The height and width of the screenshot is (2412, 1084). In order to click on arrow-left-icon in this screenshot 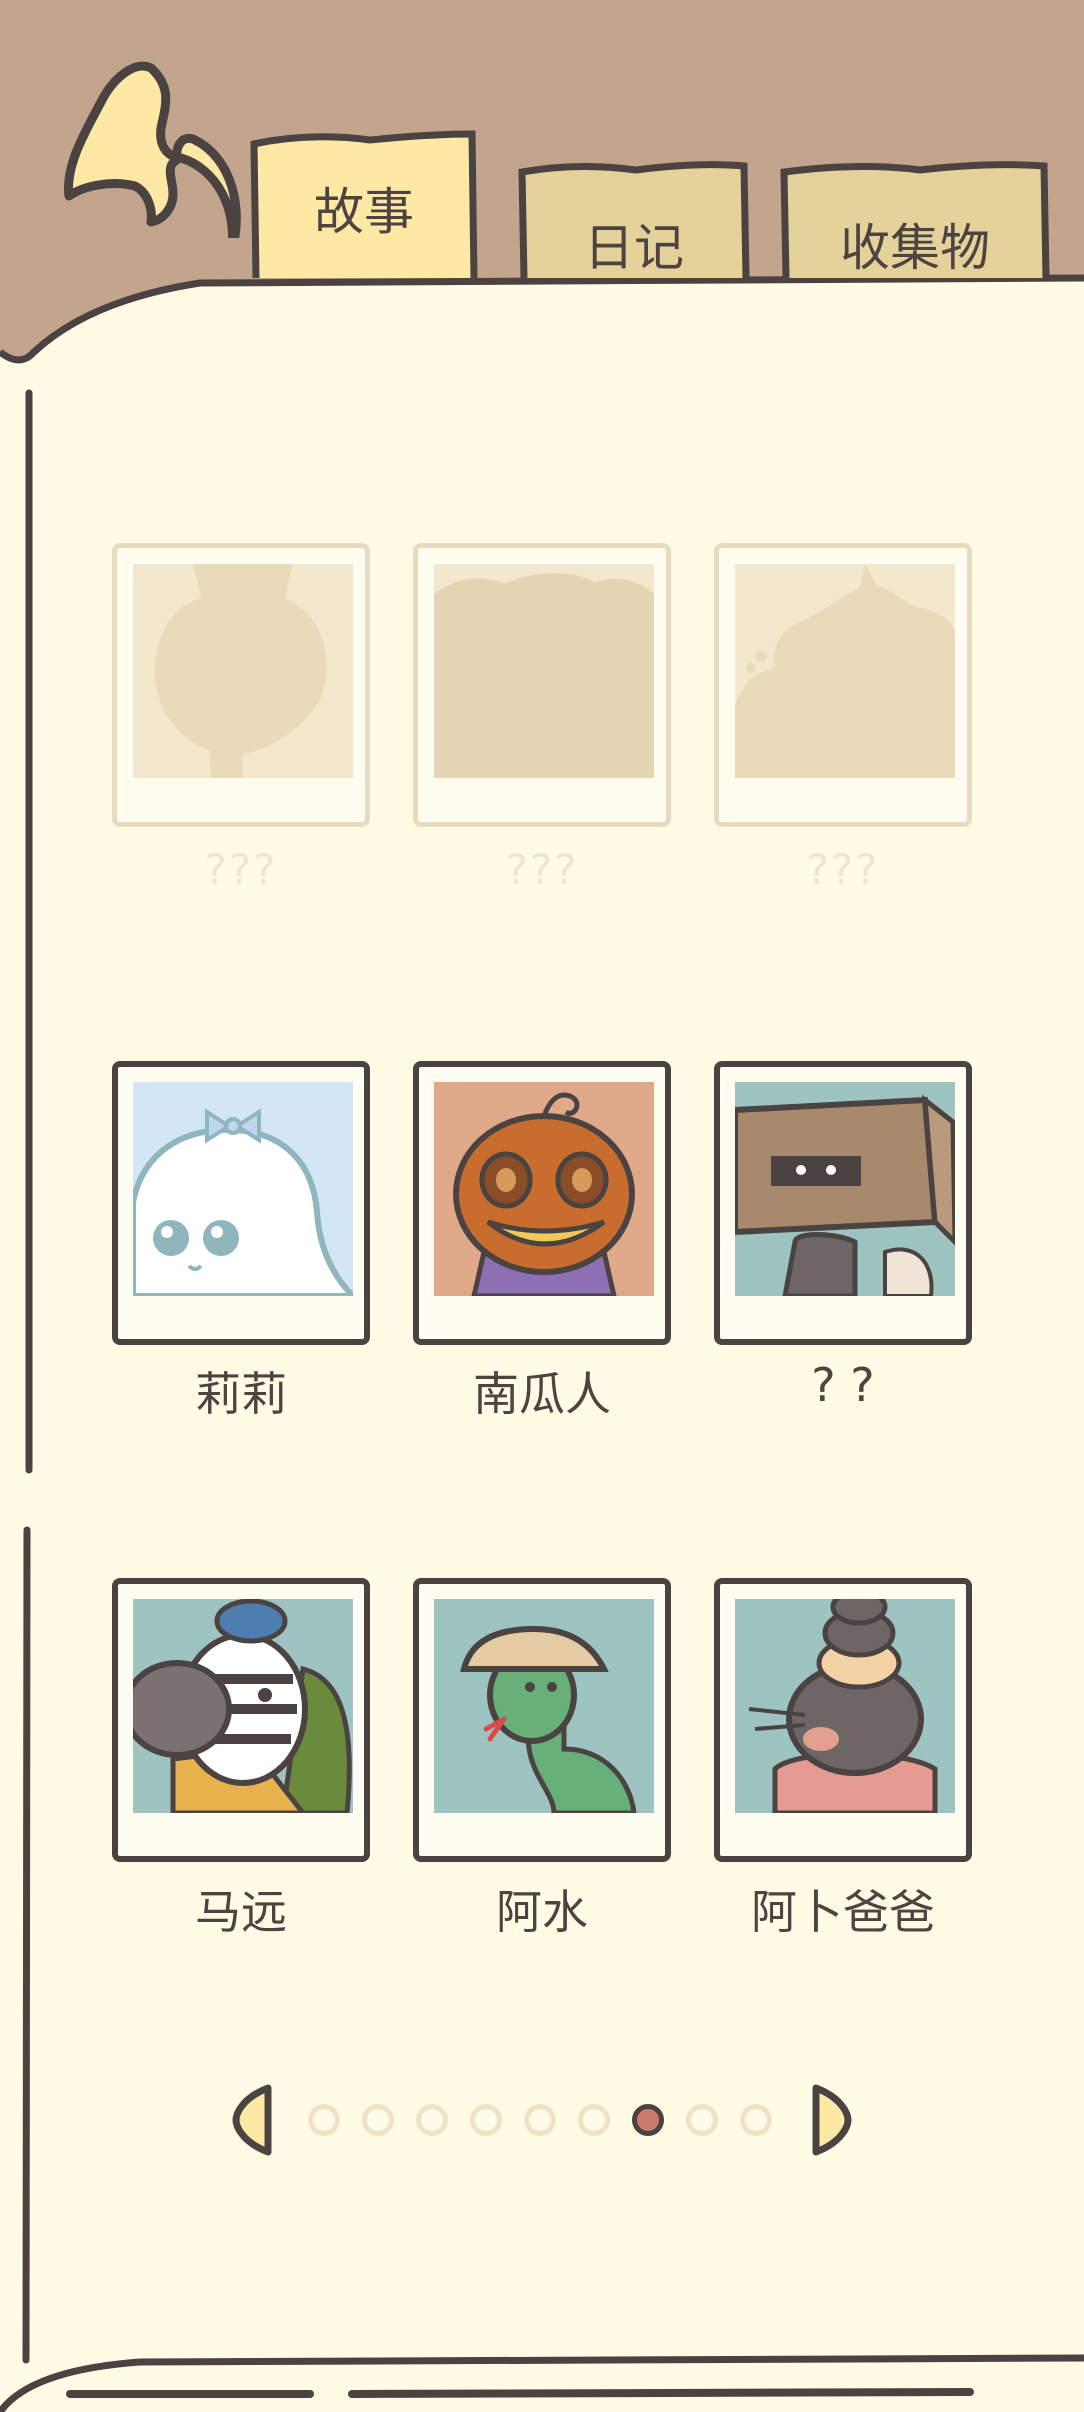, I will do `click(252, 2120)`.